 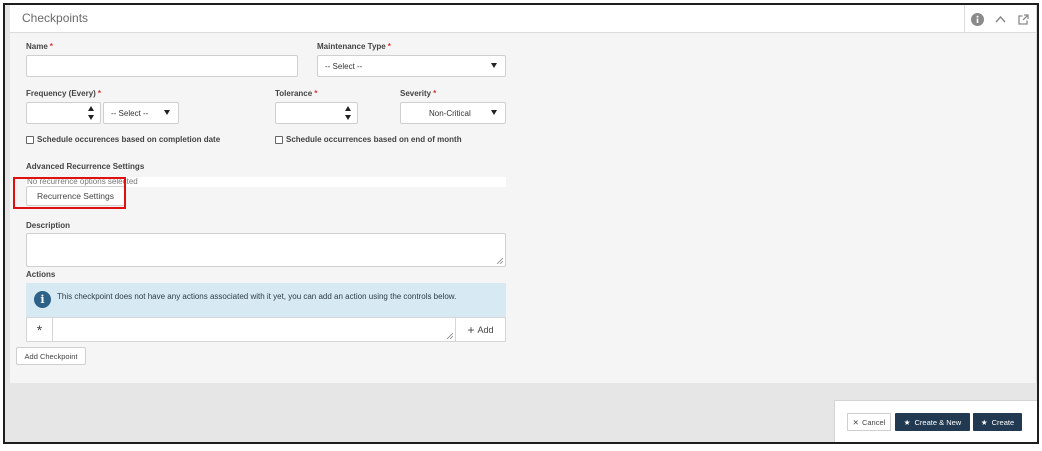 I want to click on create-and-new-label: Create & New, so click(x=938, y=422).